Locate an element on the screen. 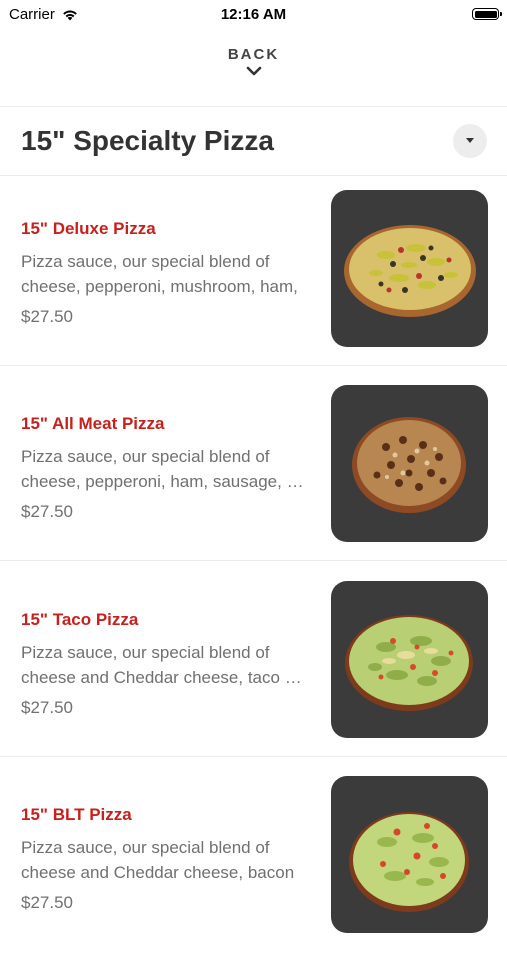 This screenshot has width=507, height=956. status-bar: Carrier 12:16 AM is located at coordinates (253, 15).